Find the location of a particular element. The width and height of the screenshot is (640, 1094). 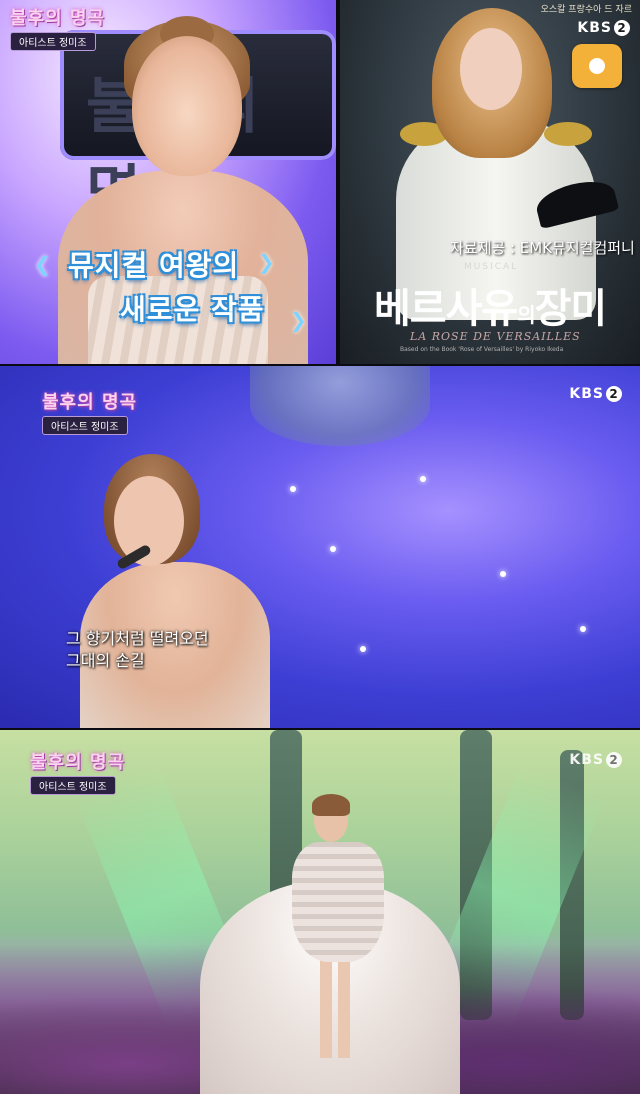

singer-legs is located at coordinates (335, 1008).